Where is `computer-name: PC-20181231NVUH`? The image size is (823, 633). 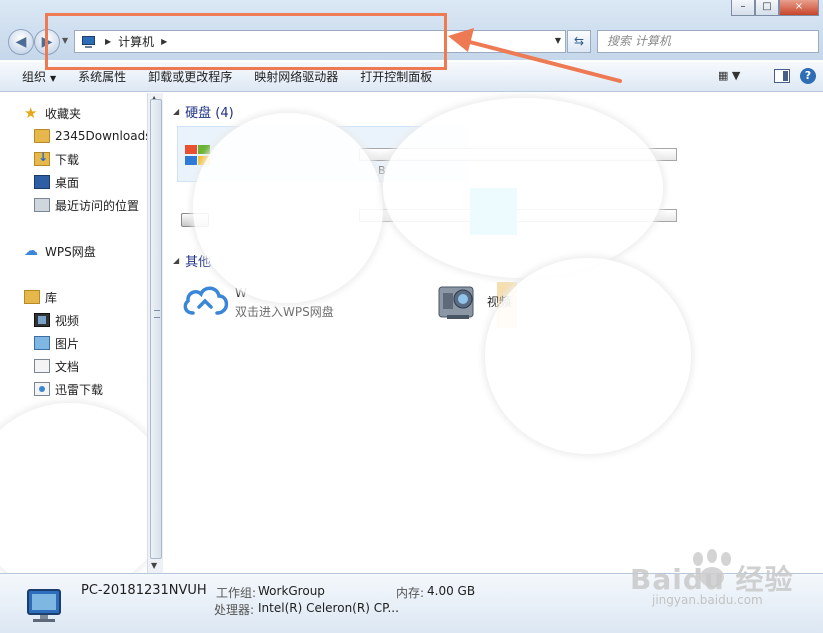
computer-name: PC-20181231NVUH is located at coordinates (144, 590).